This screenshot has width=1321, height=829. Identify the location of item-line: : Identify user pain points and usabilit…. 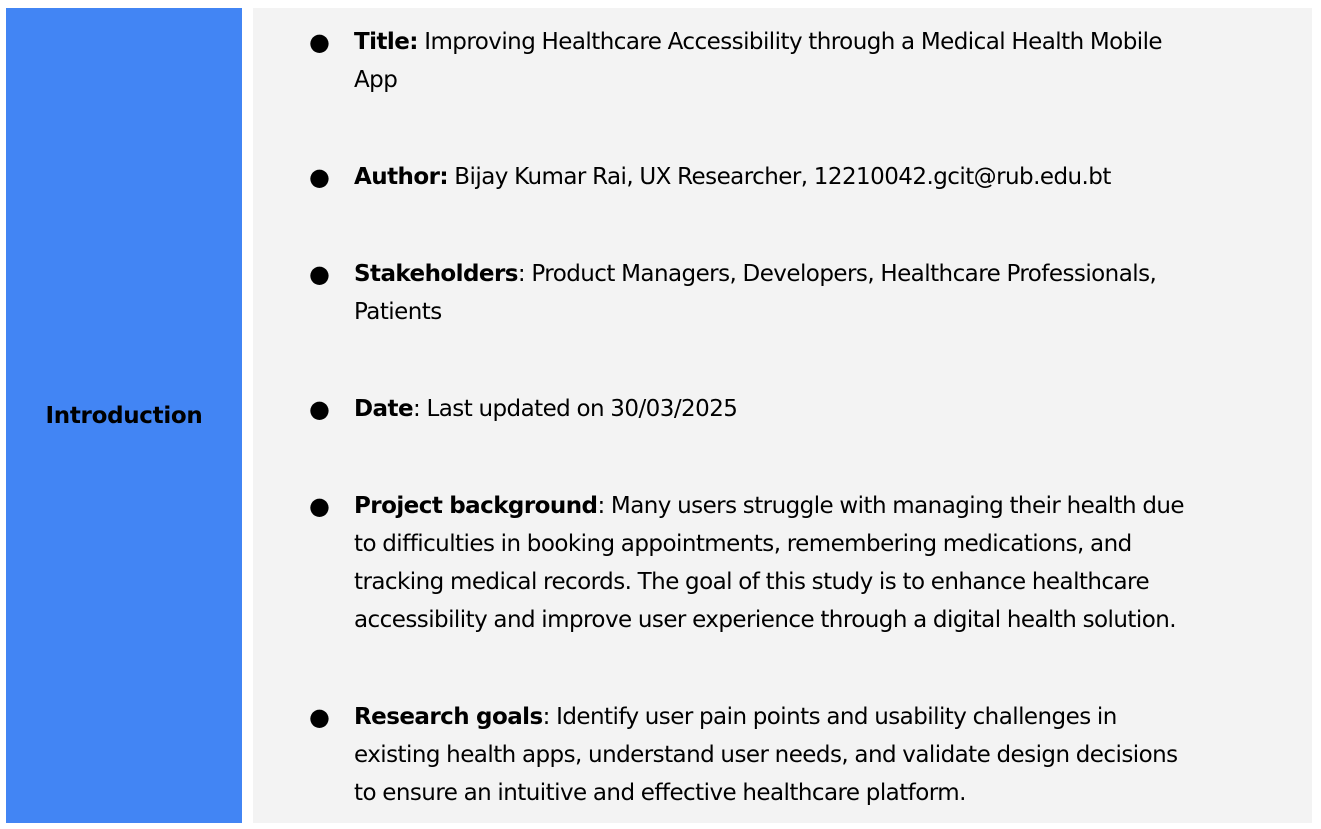
(830, 717).